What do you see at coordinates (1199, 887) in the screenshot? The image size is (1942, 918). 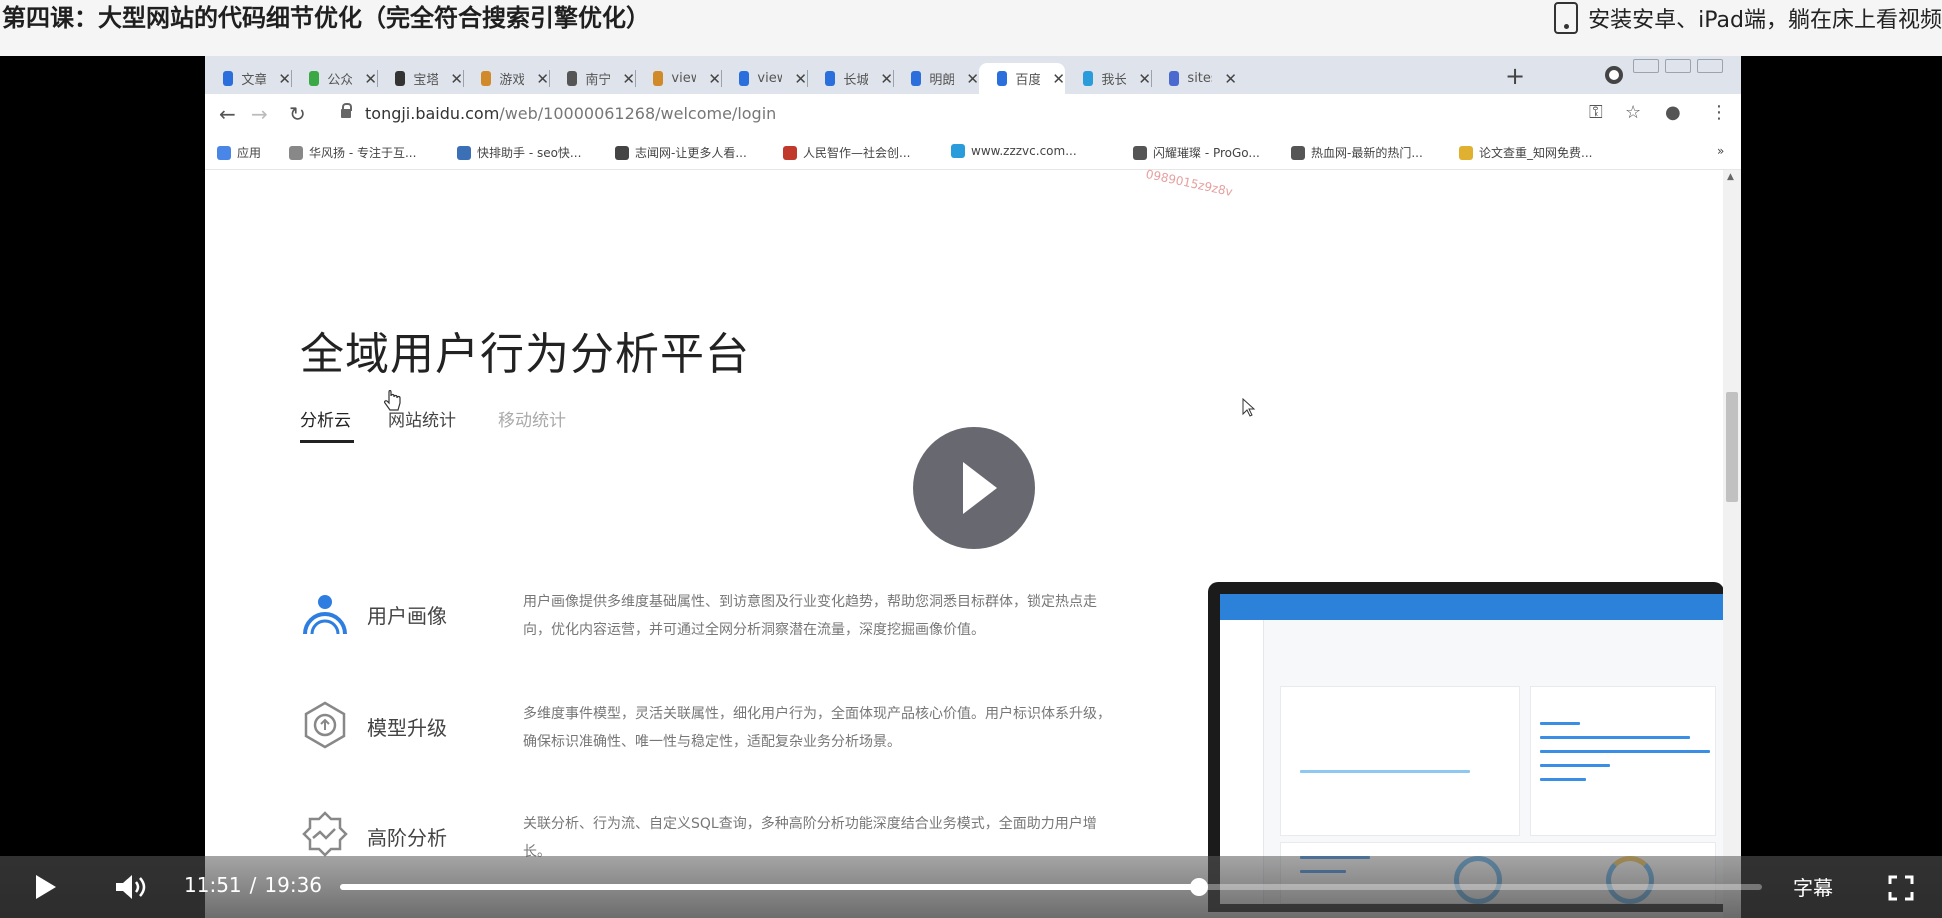 I see `progress-handle` at bounding box center [1199, 887].